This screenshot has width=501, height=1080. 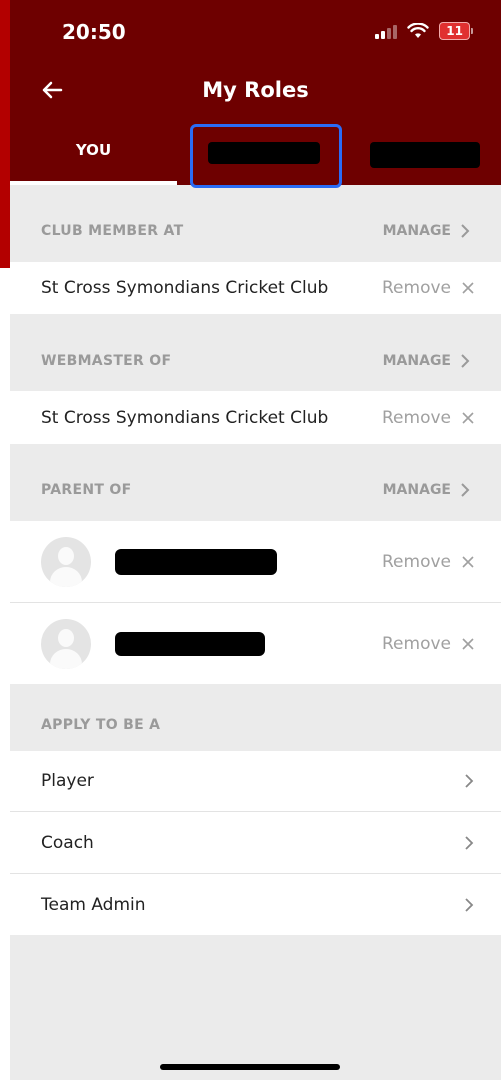 I want to click on left-edge-strip, so click(x=5, y=134).